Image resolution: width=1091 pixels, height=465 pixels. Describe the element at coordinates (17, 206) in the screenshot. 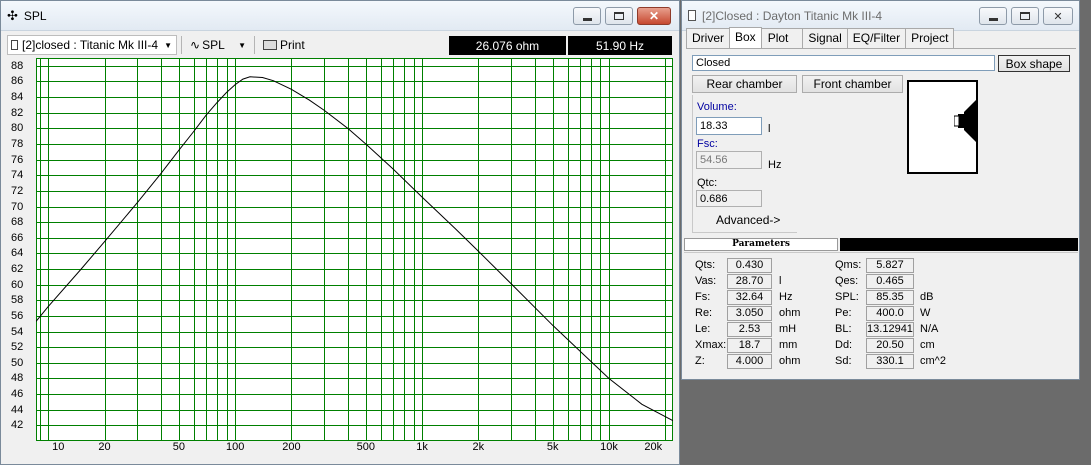

I see `y-tick-label: 70` at that location.